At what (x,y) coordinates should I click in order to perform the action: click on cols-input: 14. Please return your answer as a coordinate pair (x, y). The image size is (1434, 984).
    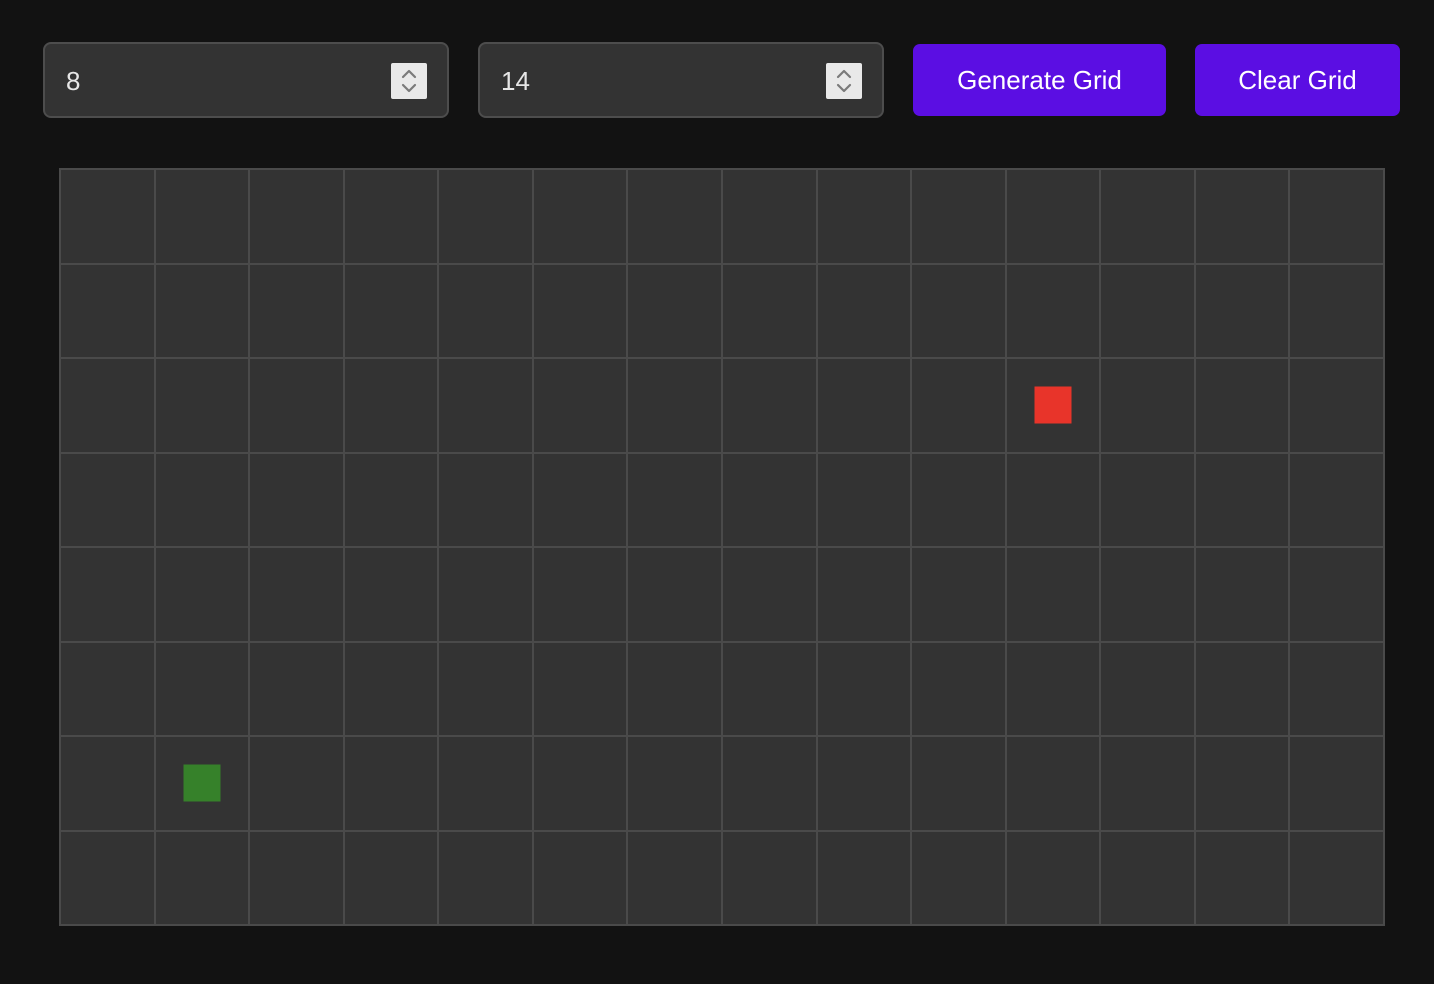
    Looking at the image, I should click on (681, 80).